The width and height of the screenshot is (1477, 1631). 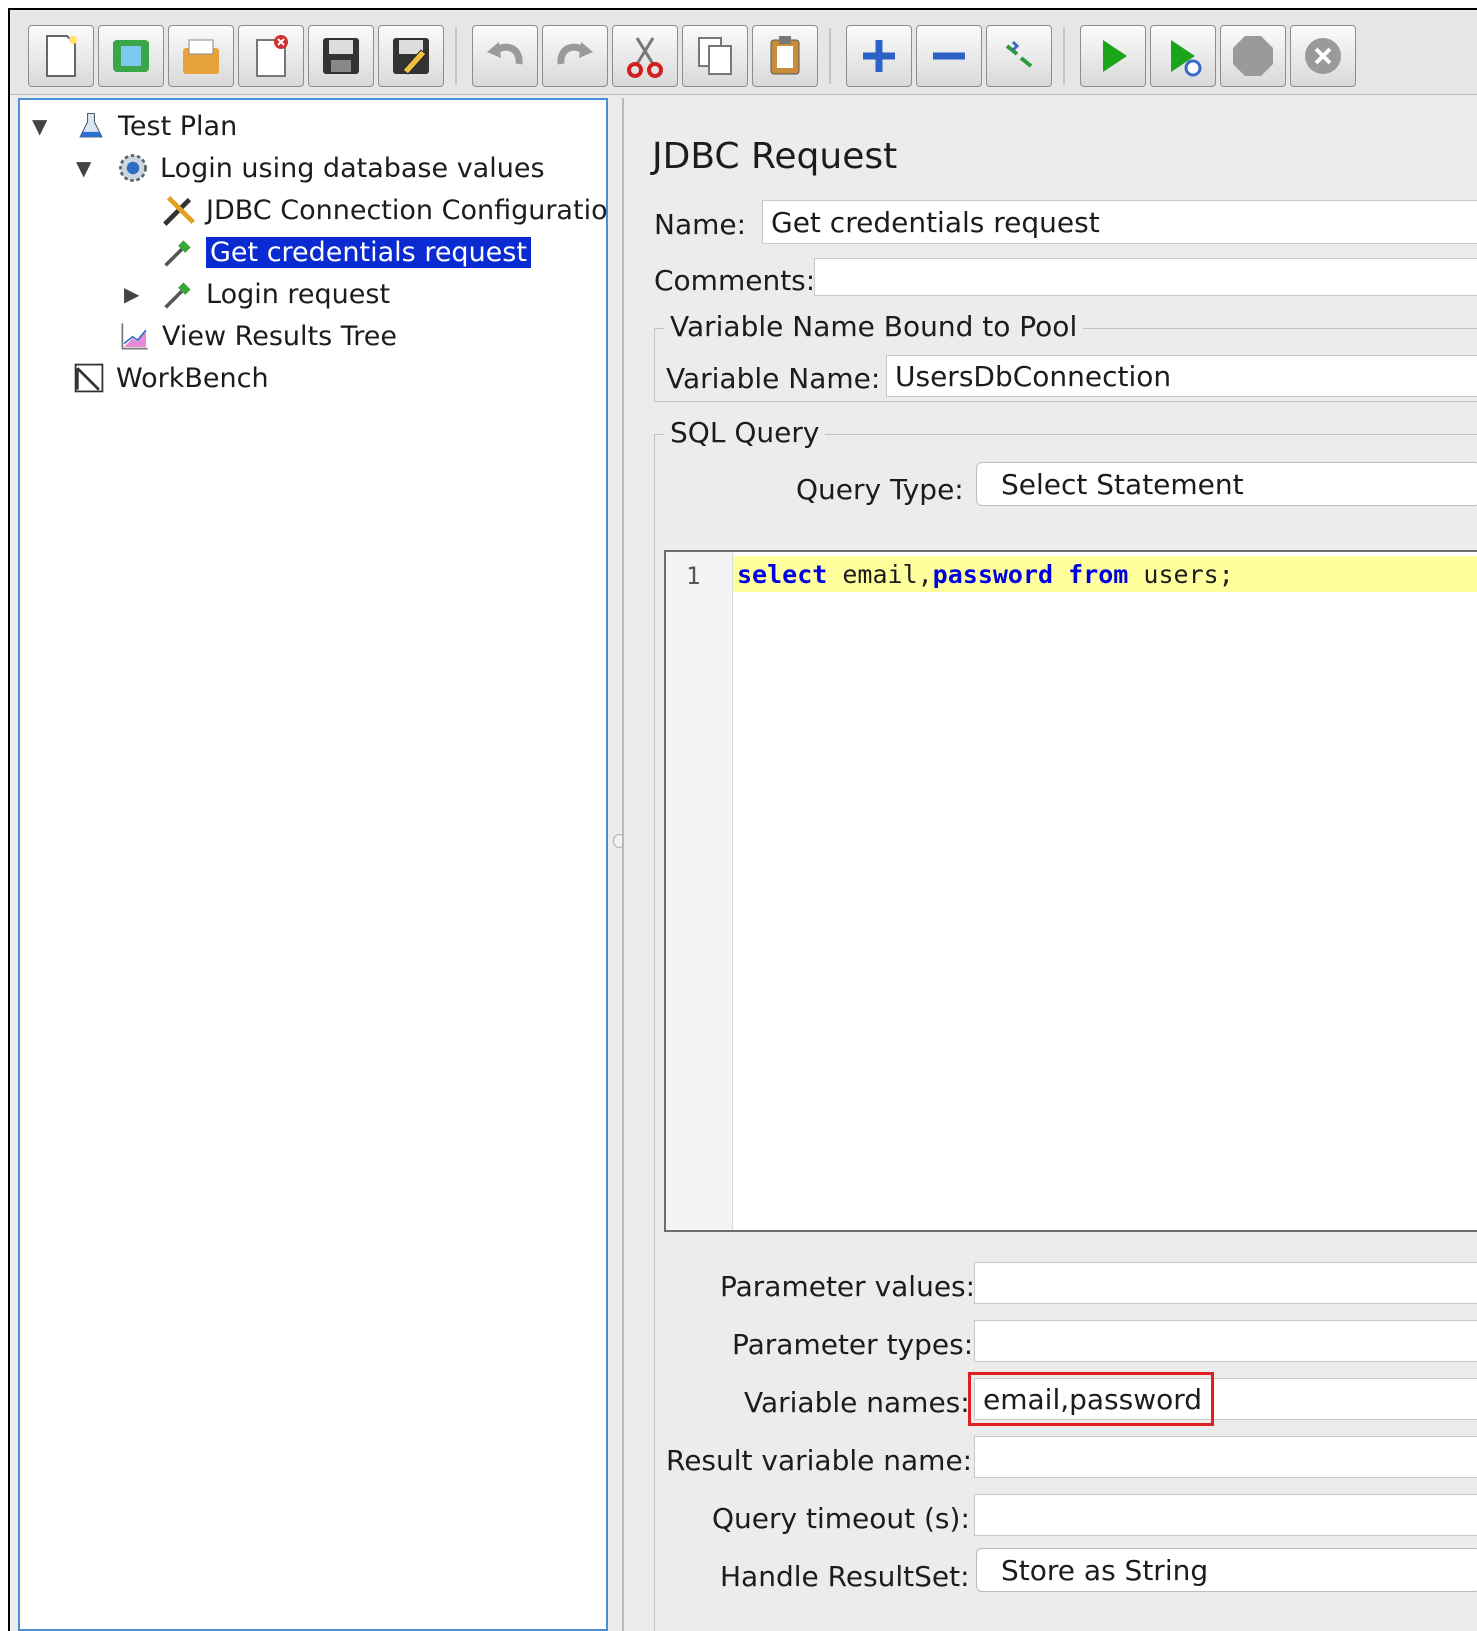 I want to click on redo-icon, so click(x=575, y=53).